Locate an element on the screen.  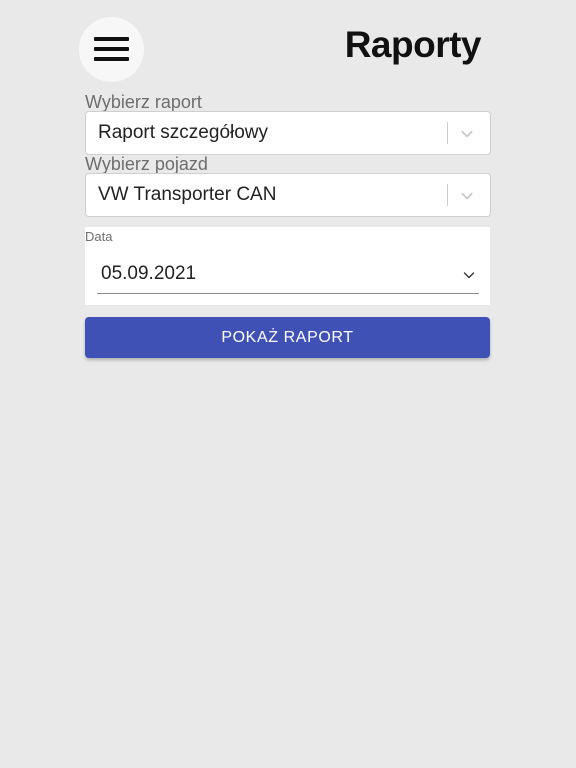
show-report-button: POKAŻ RAPORT is located at coordinates (287, 337).